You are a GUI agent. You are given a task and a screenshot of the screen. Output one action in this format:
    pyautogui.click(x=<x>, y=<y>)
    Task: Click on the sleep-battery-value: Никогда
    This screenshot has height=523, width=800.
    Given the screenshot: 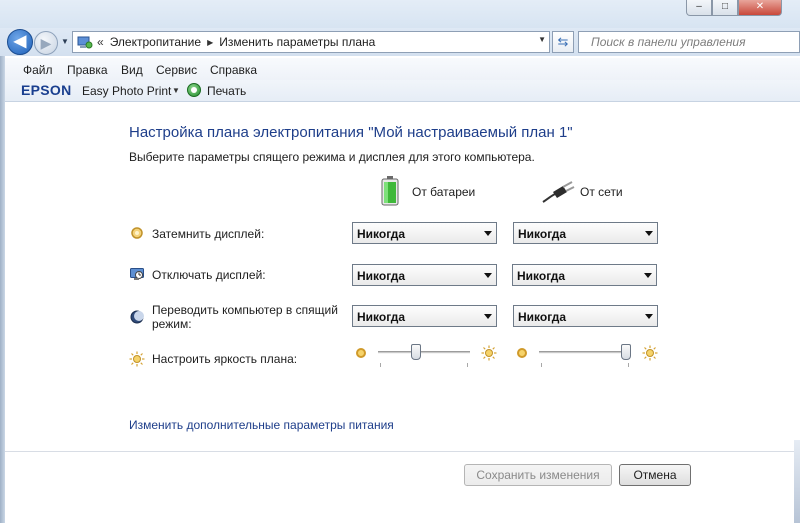 What is the action you would take?
    pyautogui.click(x=381, y=317)
    